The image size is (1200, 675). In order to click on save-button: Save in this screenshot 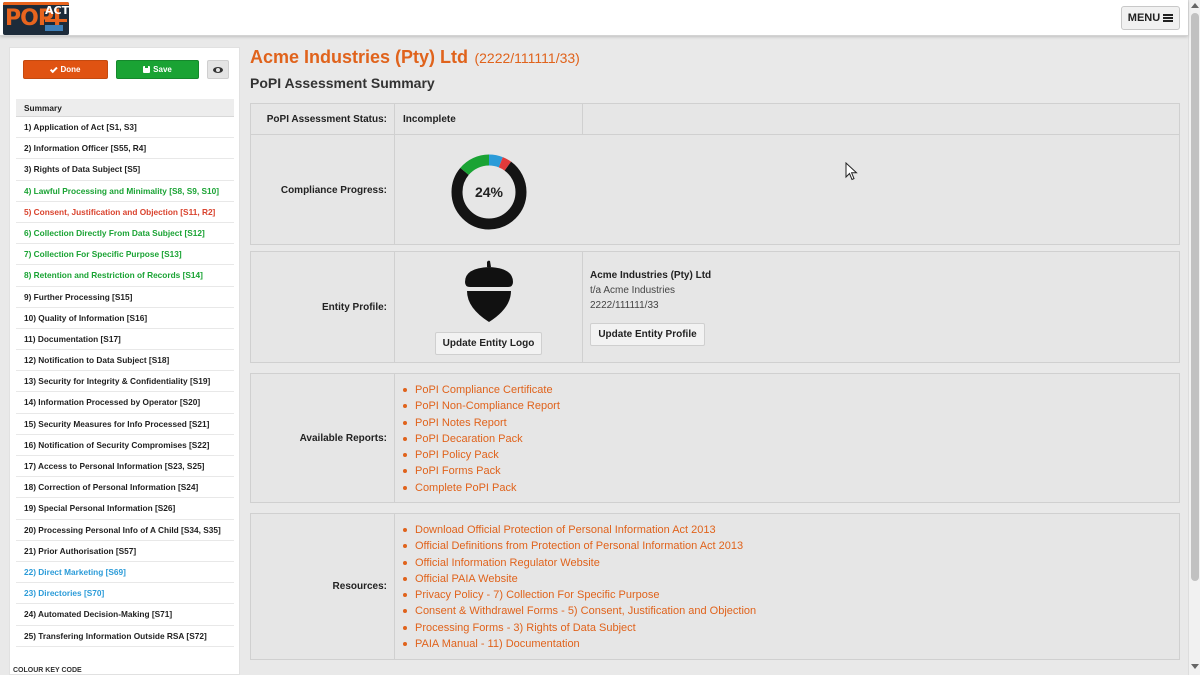, I will do `click(157, 69)`.